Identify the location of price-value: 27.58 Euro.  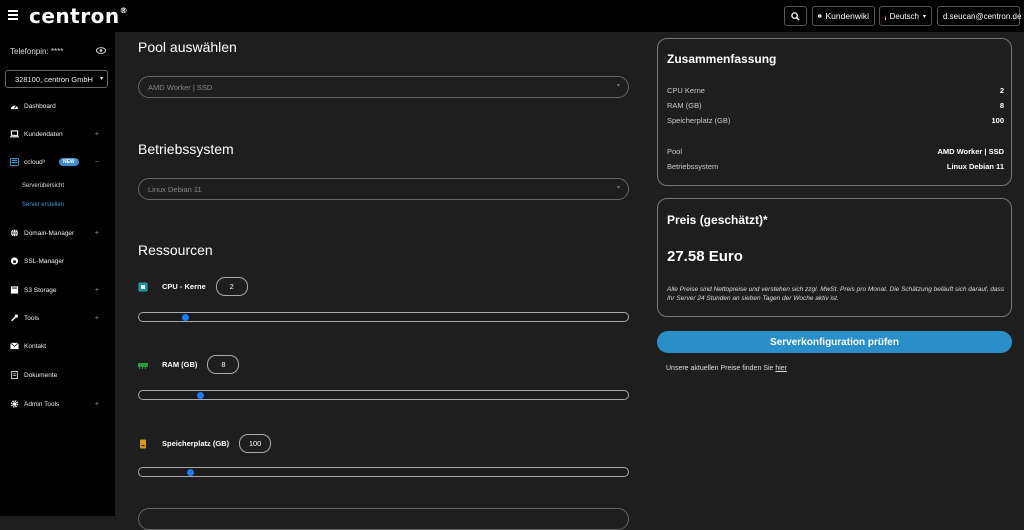
(705, 256).